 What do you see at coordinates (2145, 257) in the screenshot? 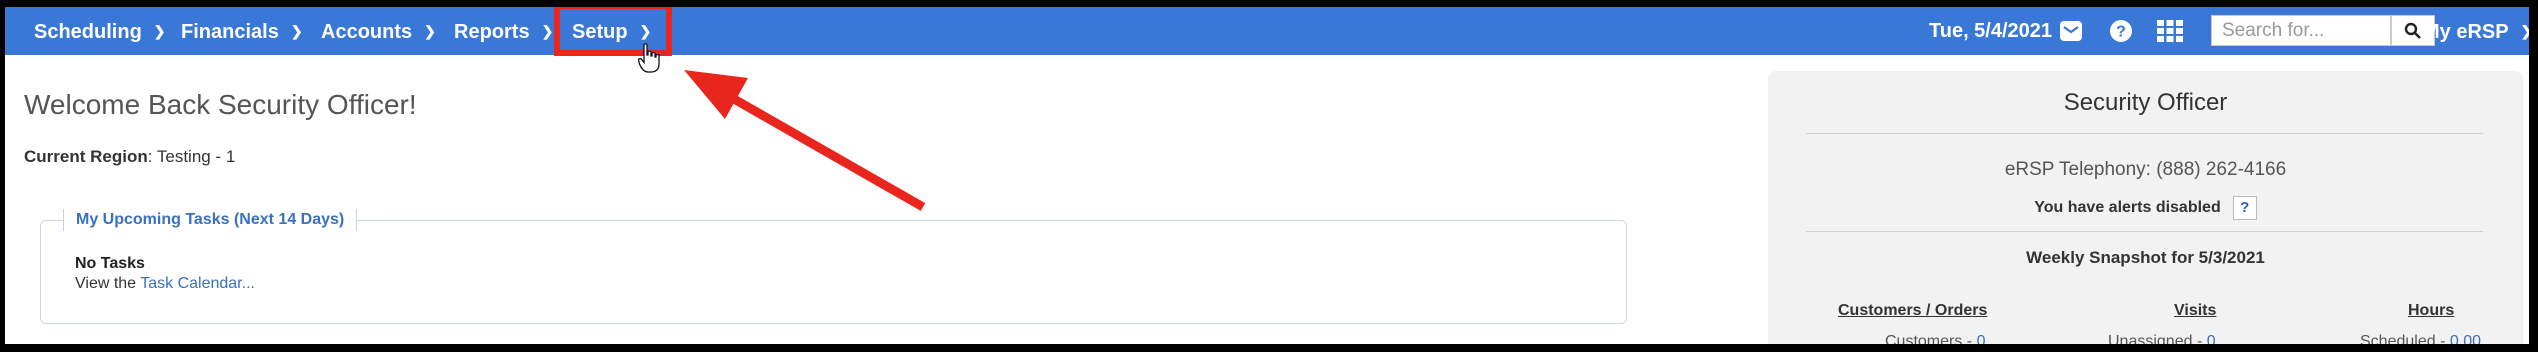
I see `weekly-snapshot-title: Weekly Snapshot for 5/3/2021` at bounding box center [2145, 257].